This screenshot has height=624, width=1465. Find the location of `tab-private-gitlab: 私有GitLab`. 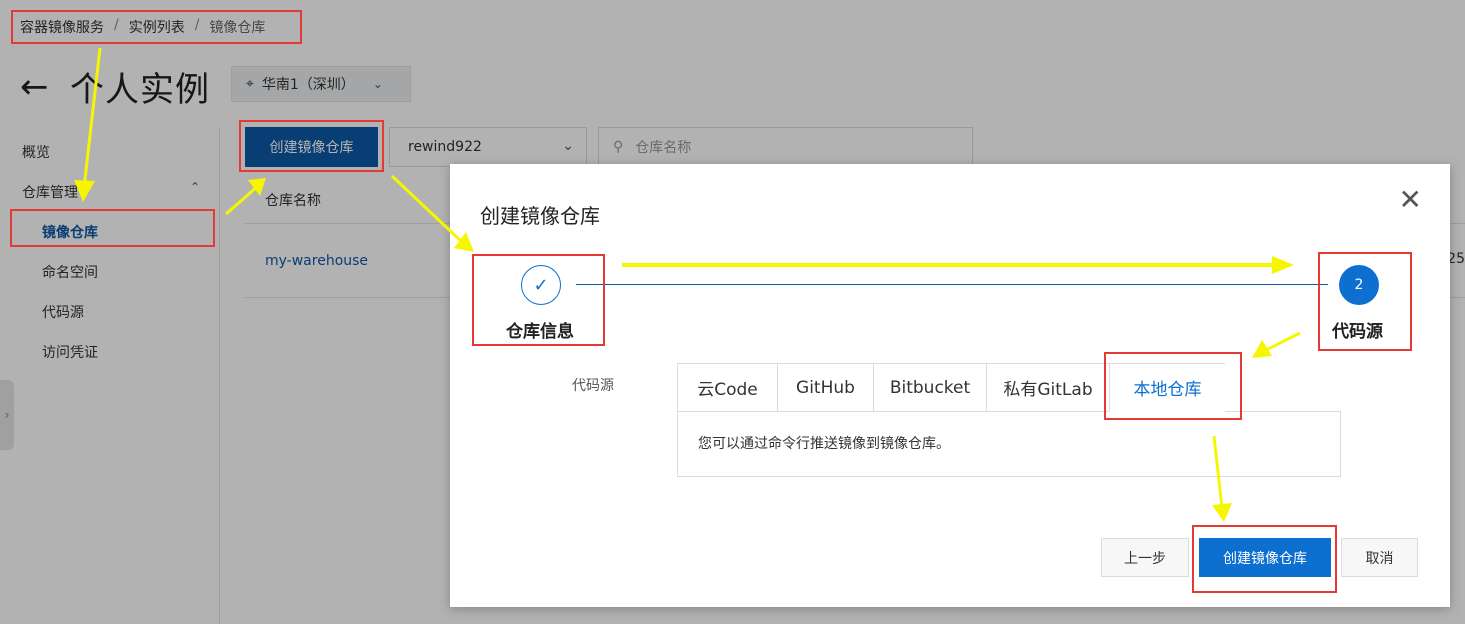

tab-private-gitlab: 私有GitLab is located at coordinates (1047, 387).